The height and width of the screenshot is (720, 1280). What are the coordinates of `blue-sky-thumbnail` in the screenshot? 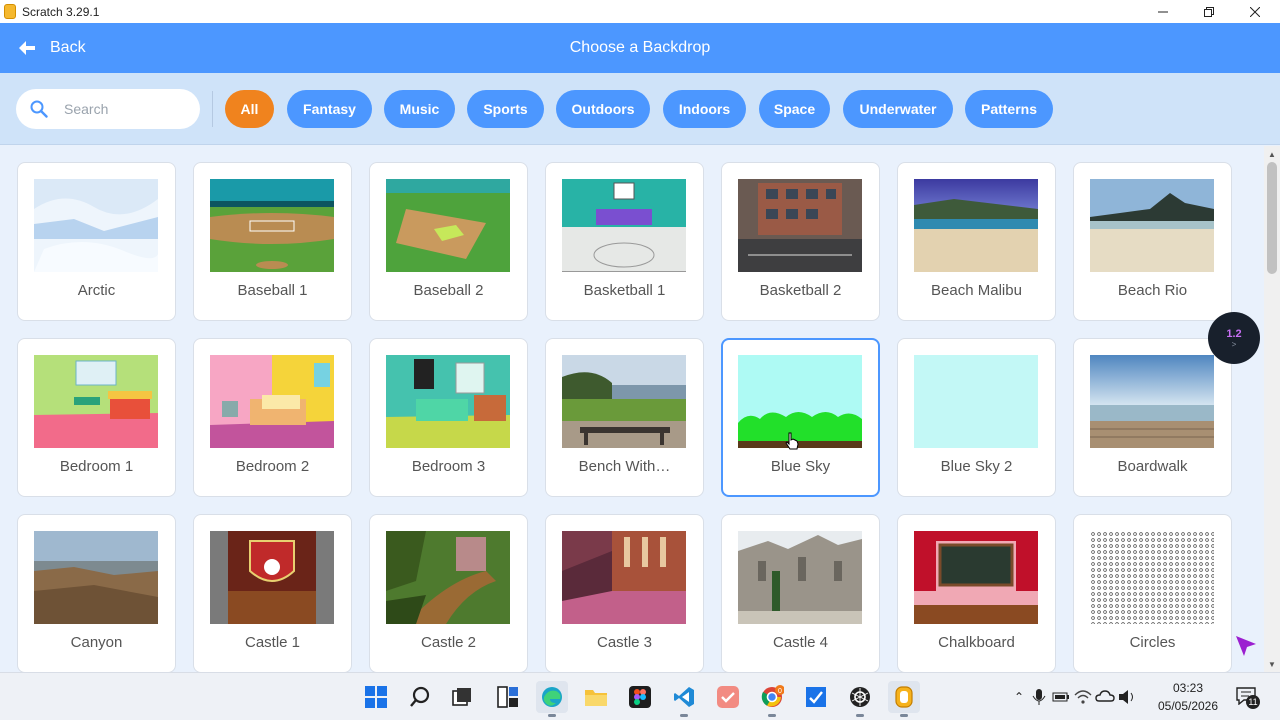 It's located at (800, 401).